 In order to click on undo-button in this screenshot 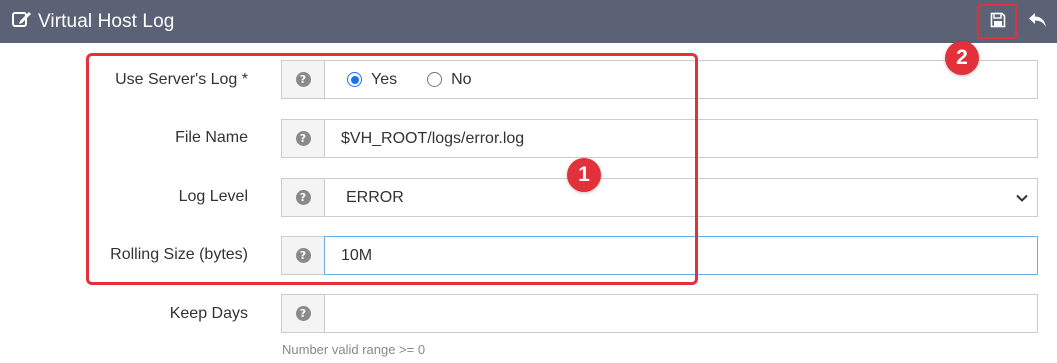, I will do `click(1038, 22)`.